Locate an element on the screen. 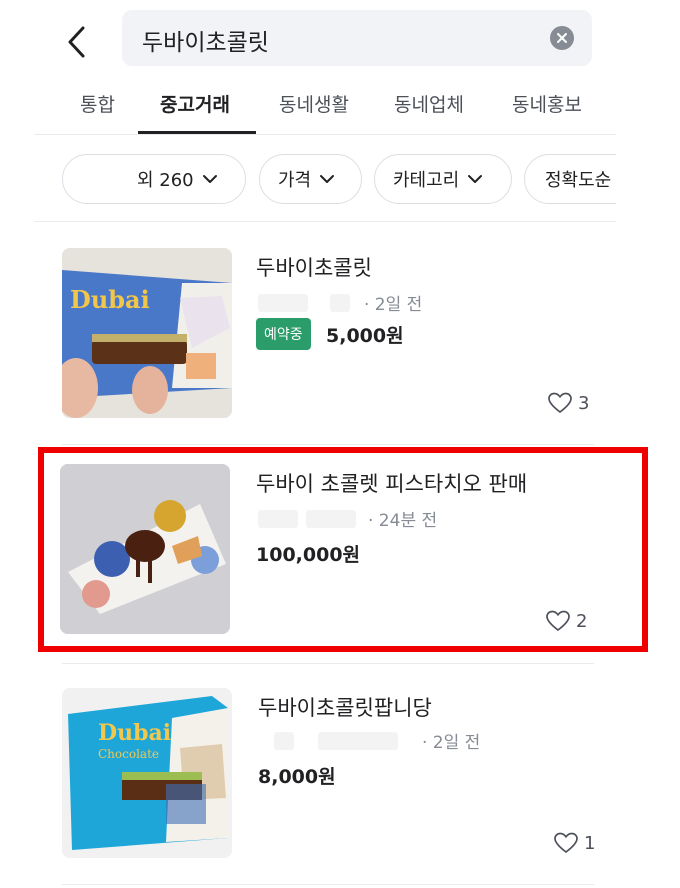 The height and width of the screenshot is (888, 680). likes-count: 3 is located at coordinates (568, 403).